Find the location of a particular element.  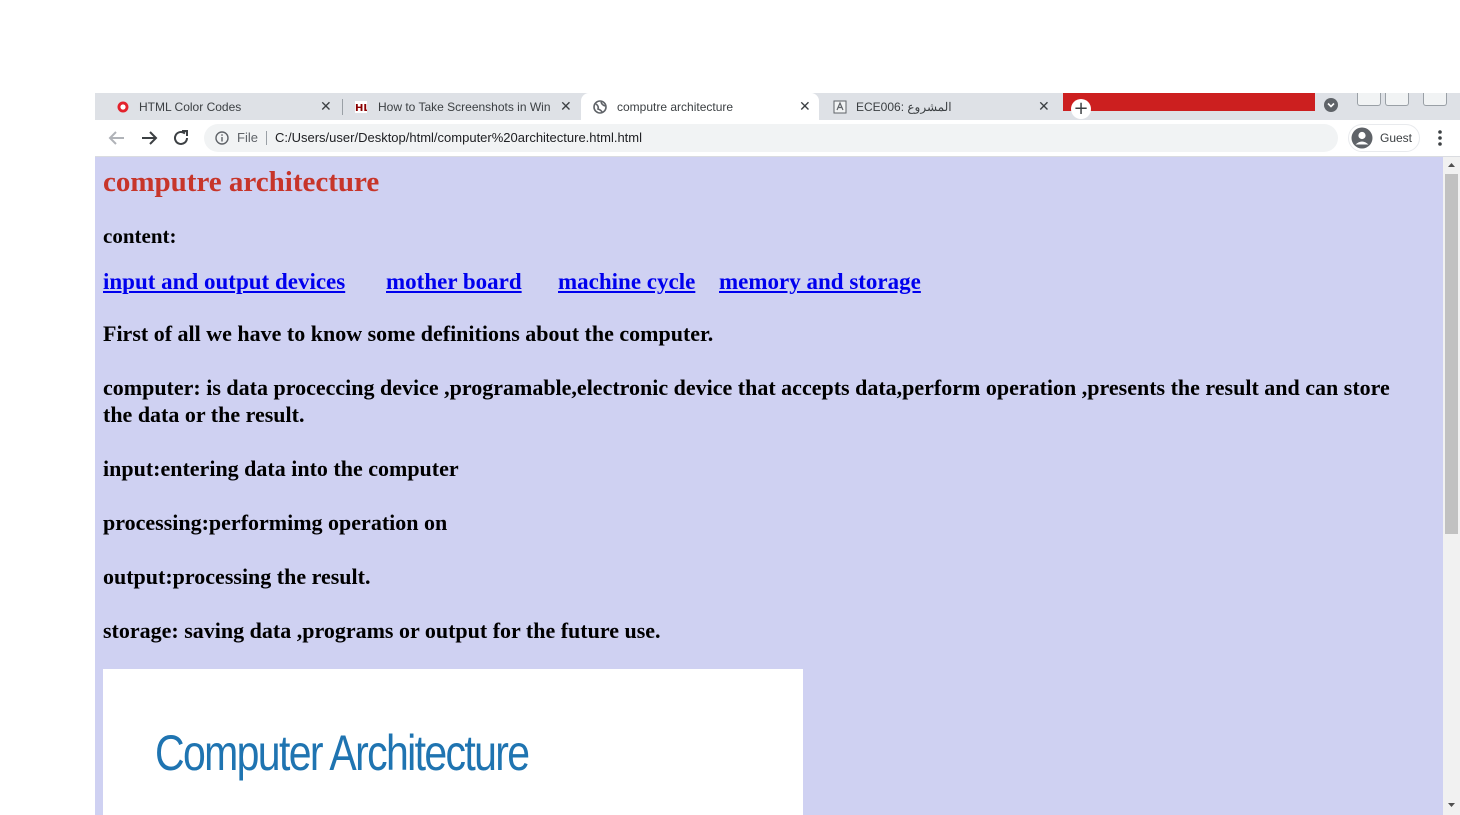

tab-label: How to Take Screenshots in Wind is located at coordinates (464, 107).